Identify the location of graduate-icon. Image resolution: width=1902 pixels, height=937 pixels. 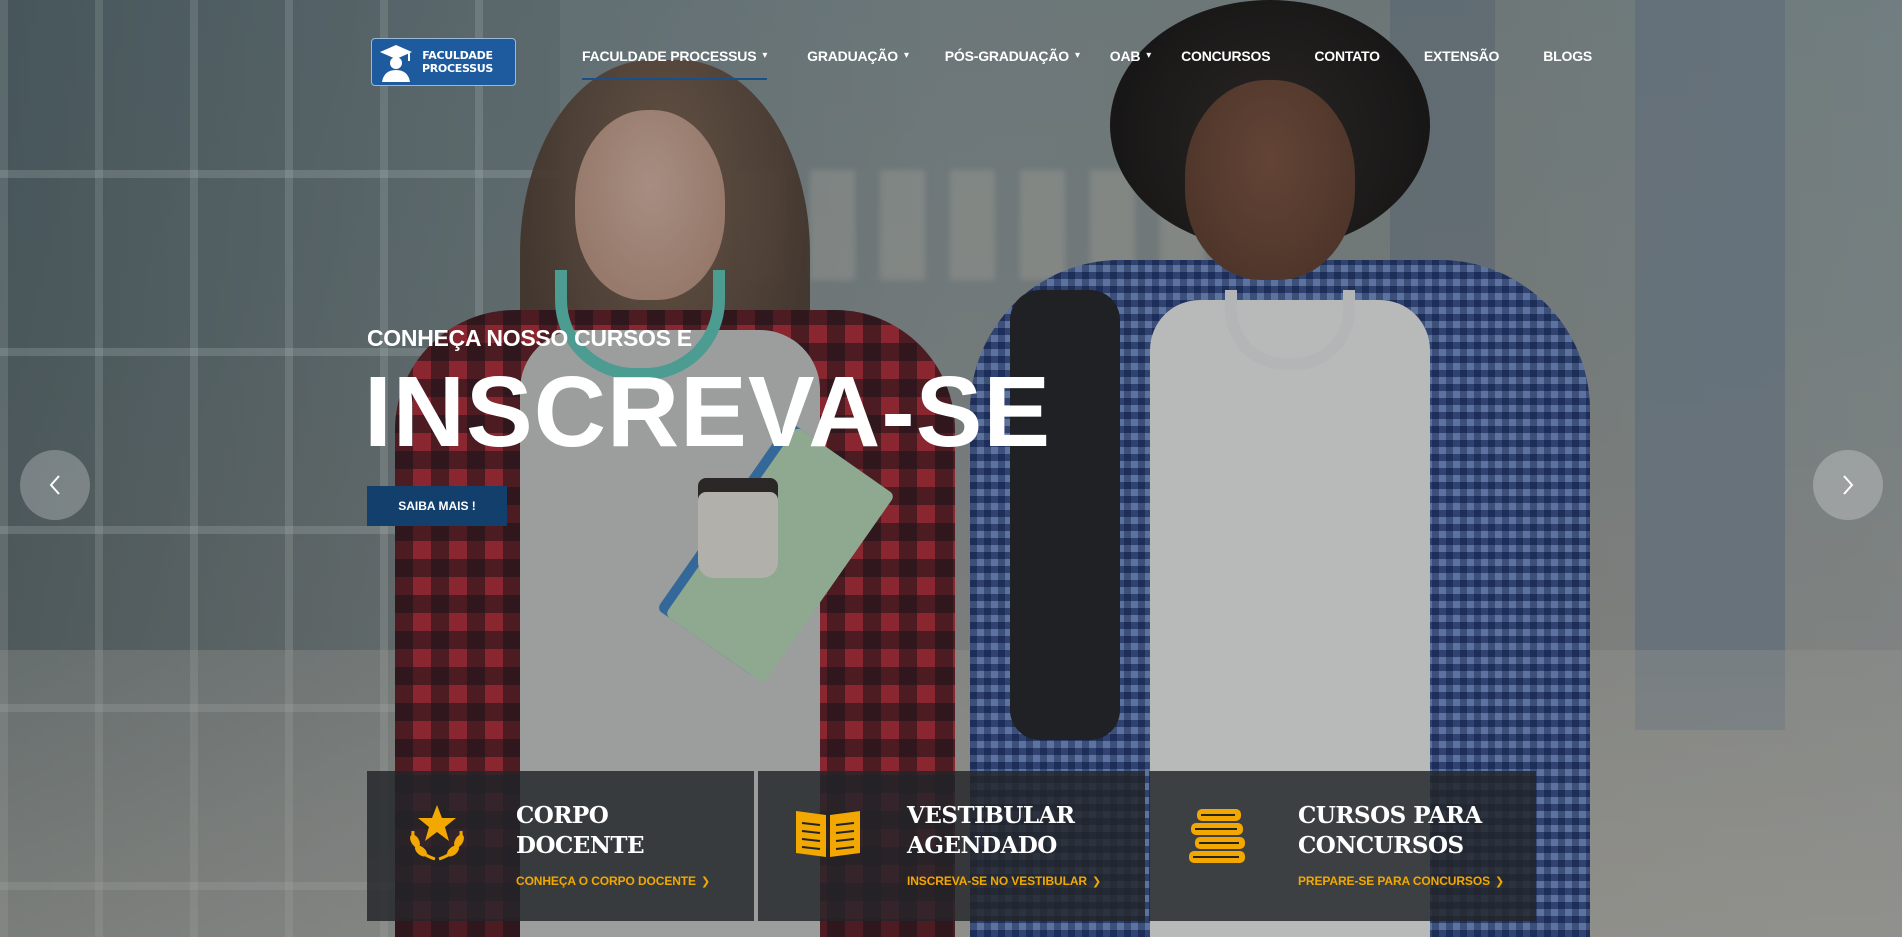
(396, 62).